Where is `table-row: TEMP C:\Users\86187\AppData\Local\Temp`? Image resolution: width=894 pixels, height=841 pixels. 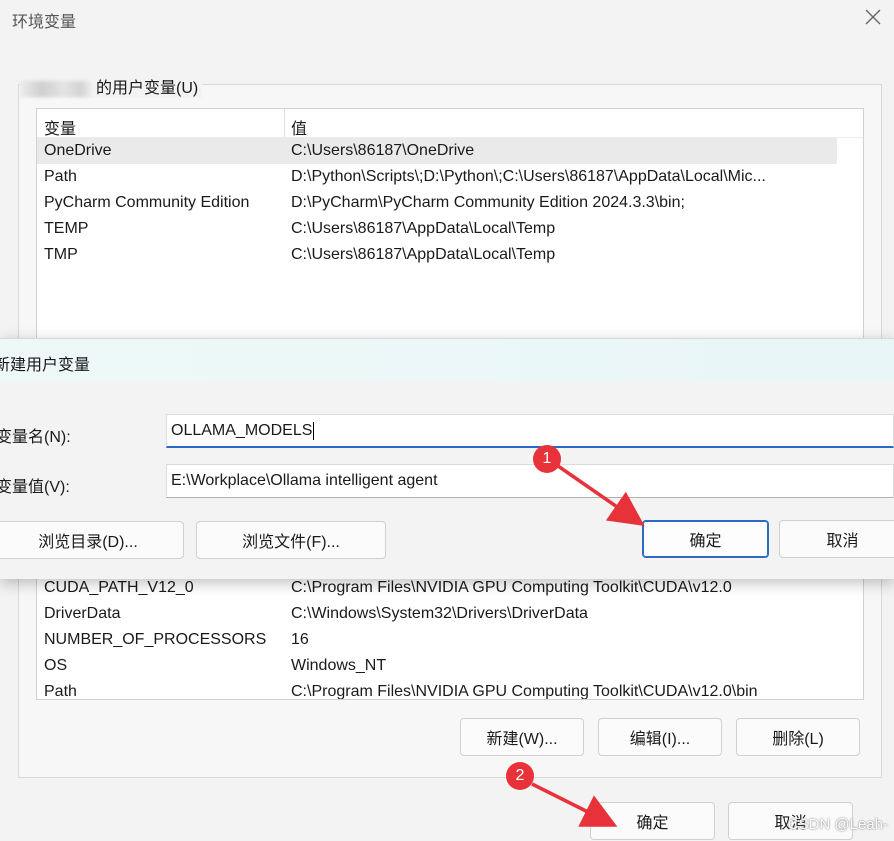
table-row: TEMP C:\Users\86187\AppData\Local\Temp is located at coordinates (450, 229).